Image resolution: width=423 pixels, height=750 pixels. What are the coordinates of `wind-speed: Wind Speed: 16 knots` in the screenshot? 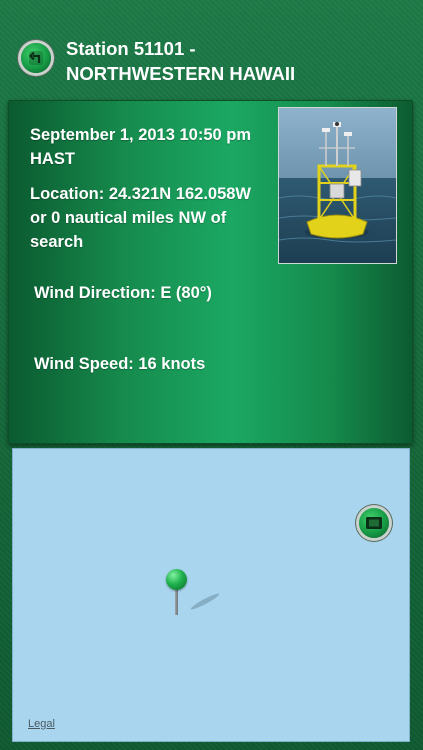 It's located at (120, 364).